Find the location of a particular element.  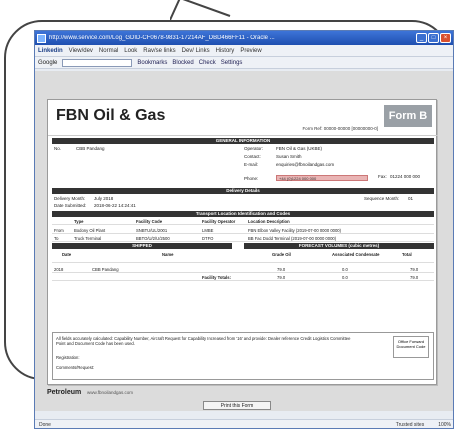

loc-header-type: Type is located at coordinates (79, 221).